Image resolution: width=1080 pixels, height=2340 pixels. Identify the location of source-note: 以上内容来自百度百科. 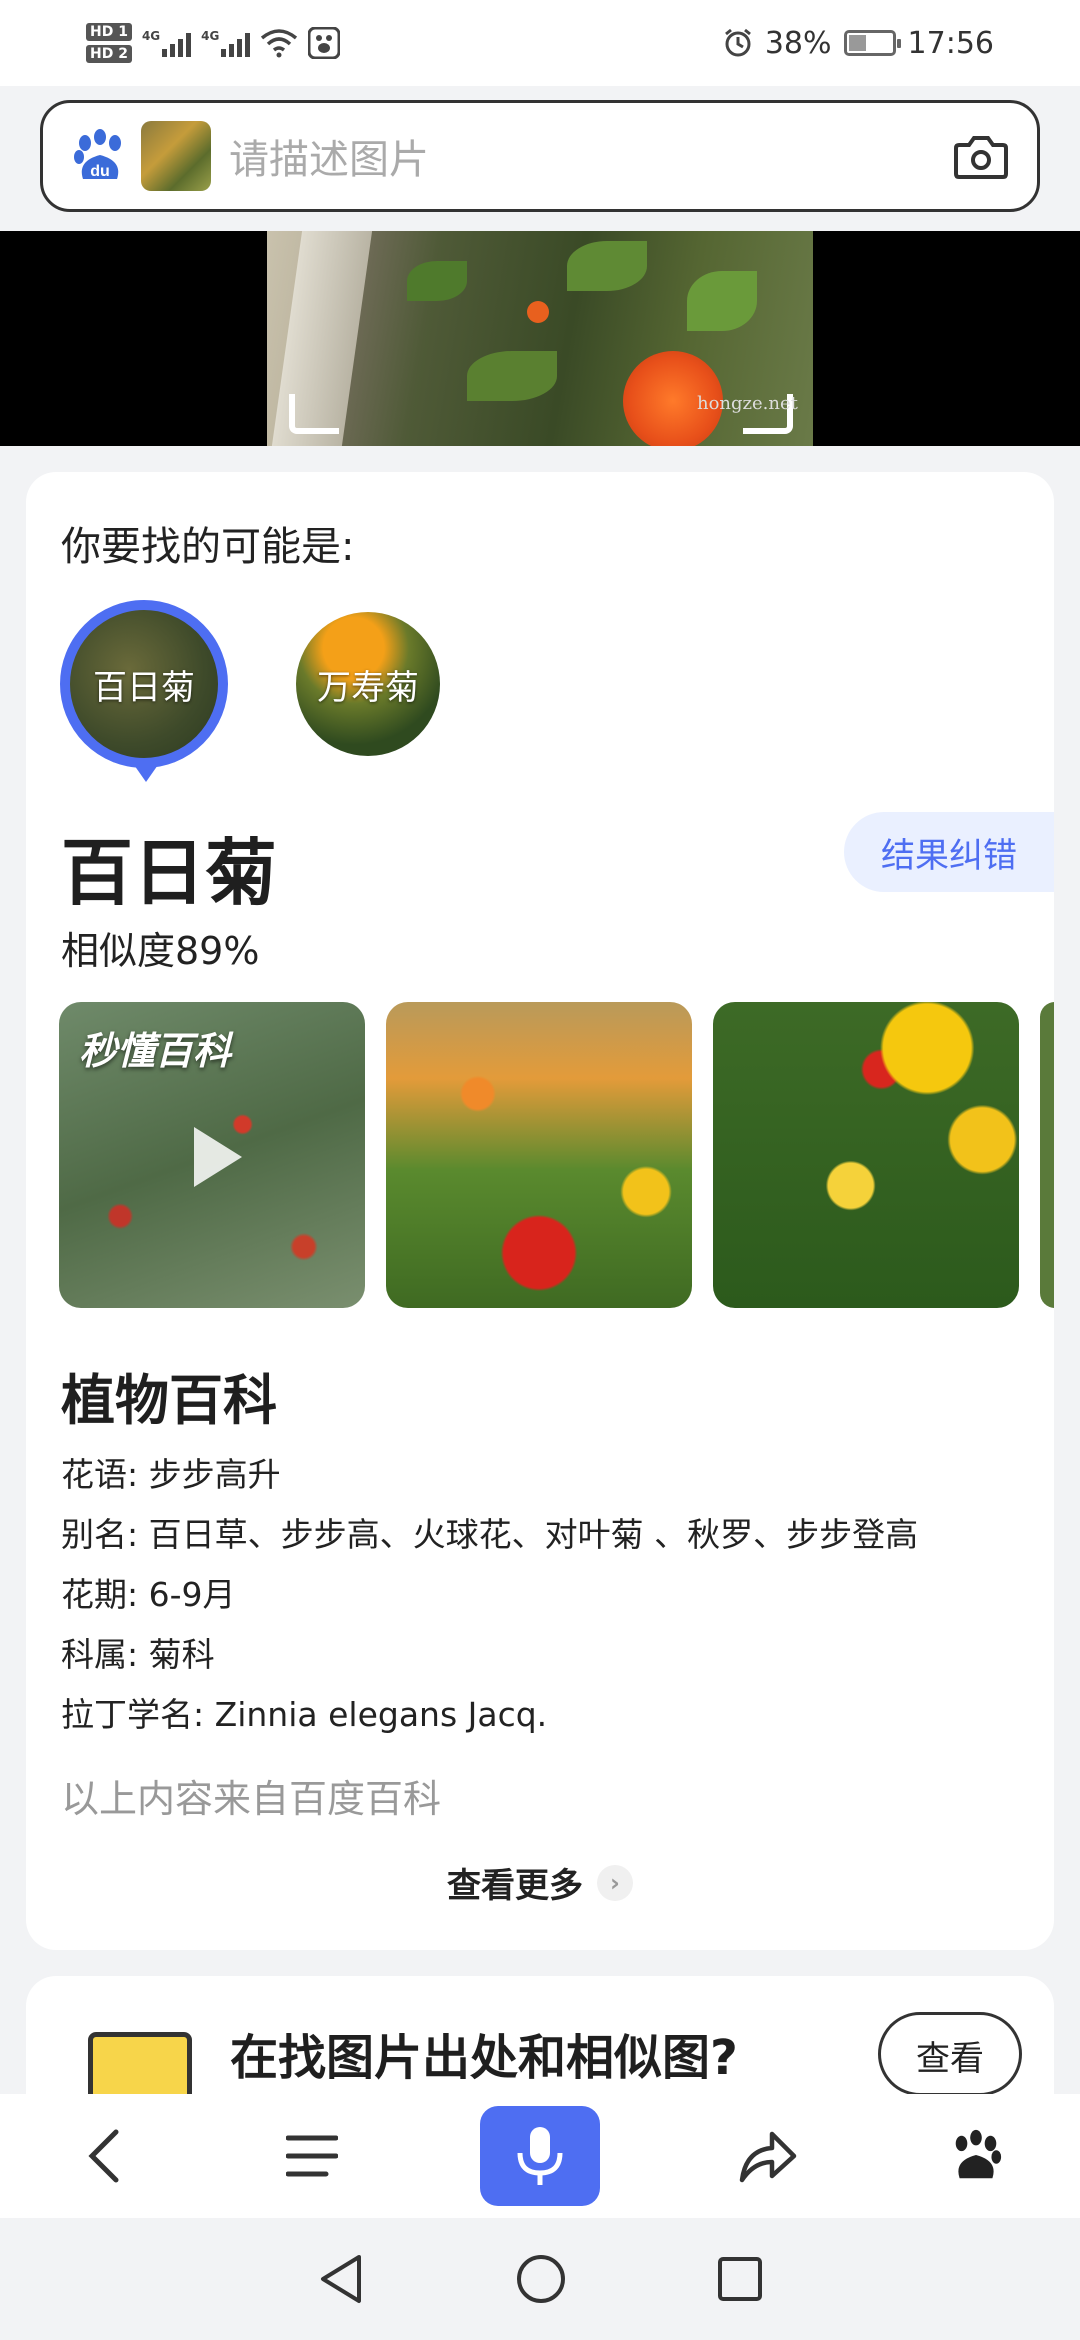
(251, 1795).